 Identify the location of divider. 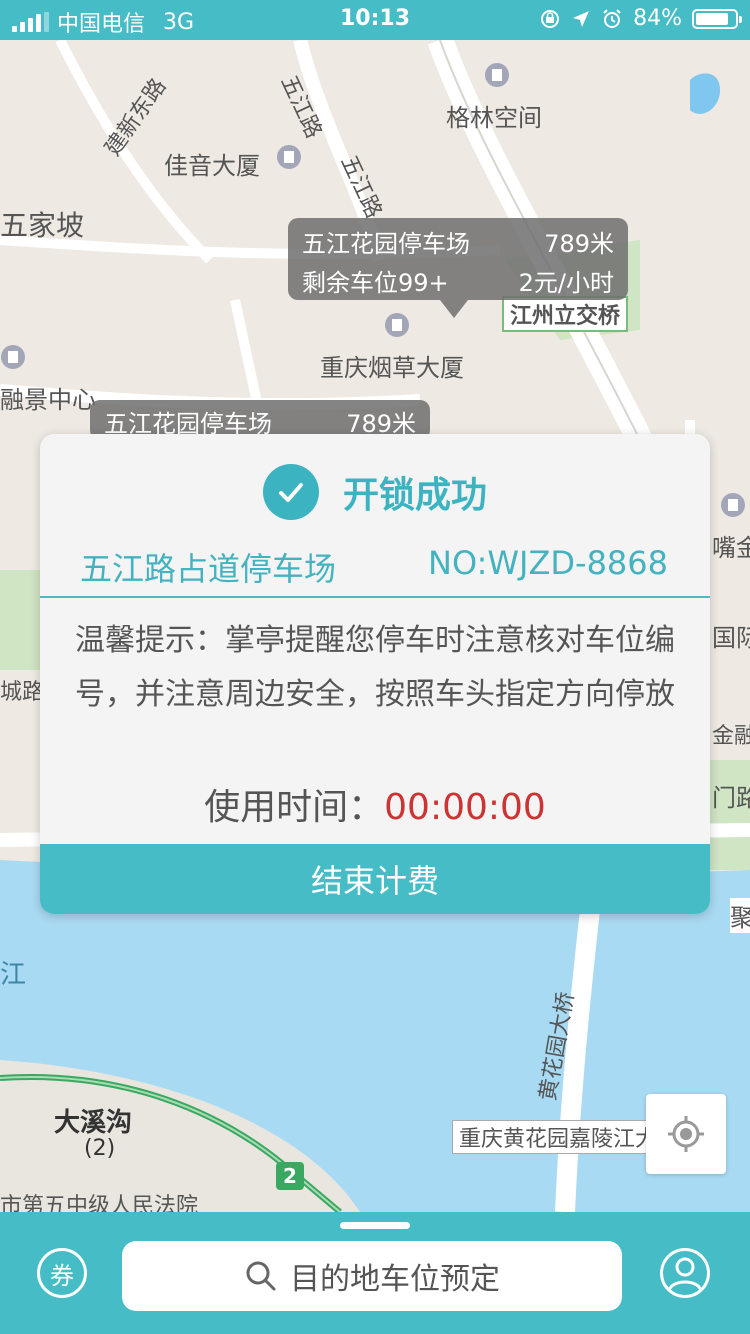
(375, 597).